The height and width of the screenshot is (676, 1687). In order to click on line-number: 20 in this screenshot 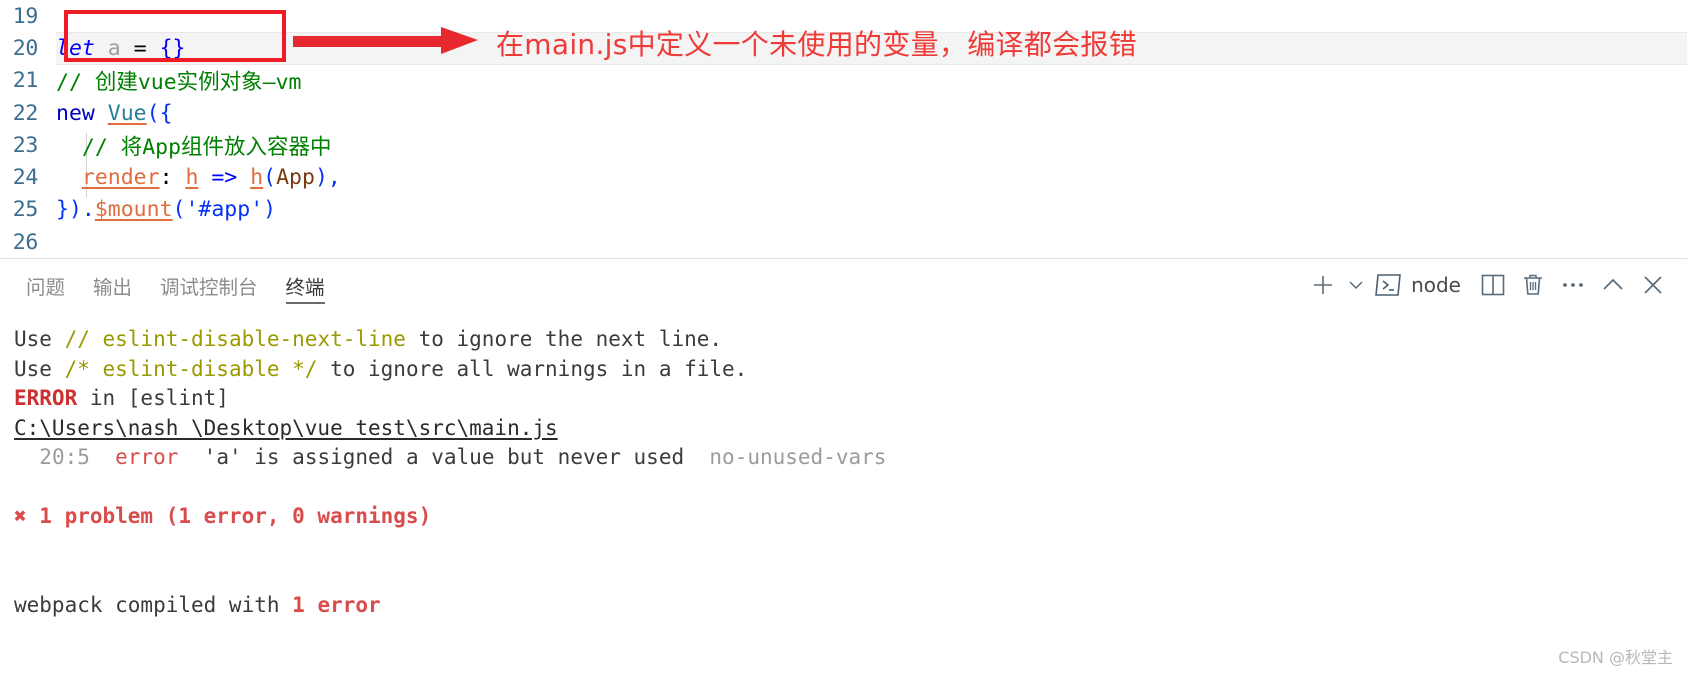, I will do `click(25, 48)`.